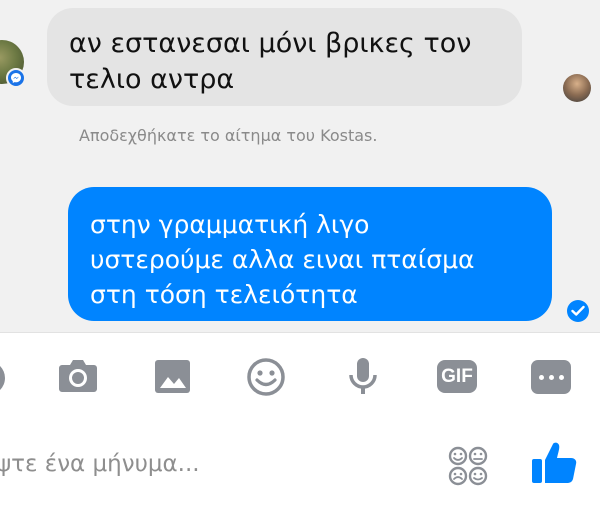  I want to click on more-options-button, so click(551, 377).